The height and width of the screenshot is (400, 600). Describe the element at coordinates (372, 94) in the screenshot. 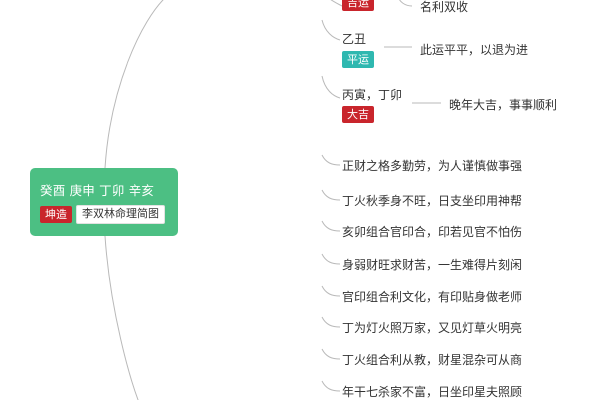

I see `period-label: 丙寅，丁卯` at that location.